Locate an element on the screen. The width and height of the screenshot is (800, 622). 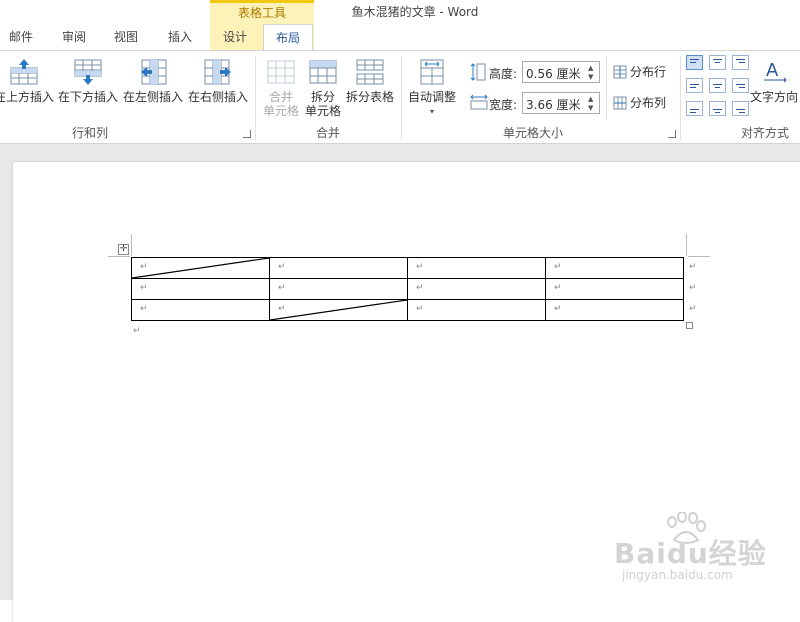
diagonal-border is located at coordinates (338, 310).